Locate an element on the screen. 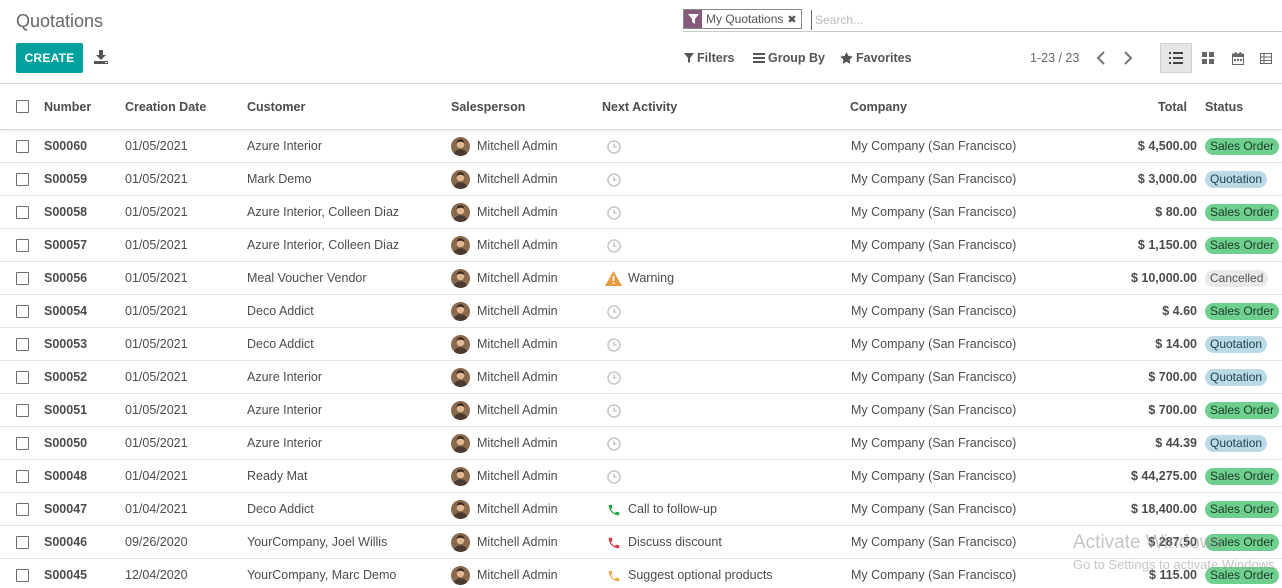 The width and height of the screenshot is (1282, 588). chevron-left-icon is located at coordinates (1102, 58).